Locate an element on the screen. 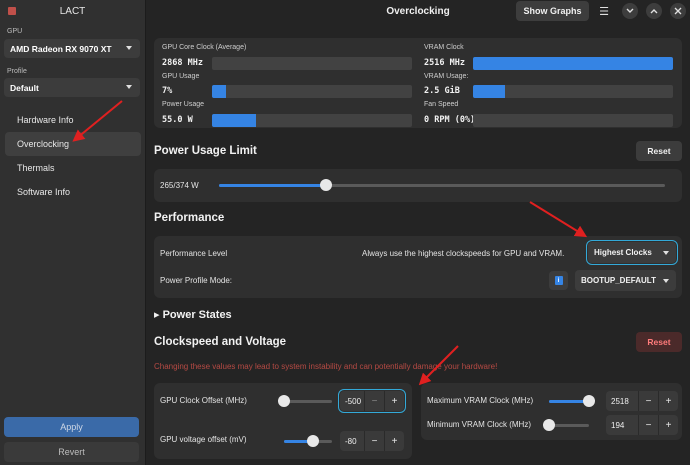 This screenshot has width=690, height=465. profile-label: Profile is located at coordinates (17, 71).